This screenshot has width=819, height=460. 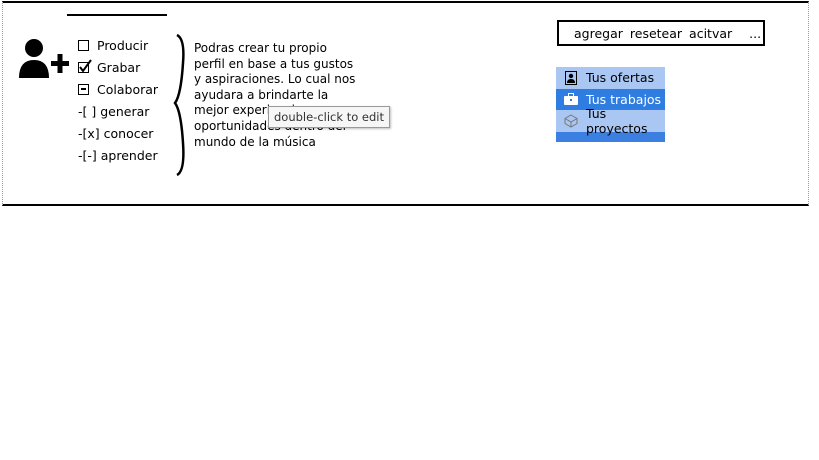 I want to click on tab-tus-ofertas: Tus ofertas, so click(x=610, y=78).